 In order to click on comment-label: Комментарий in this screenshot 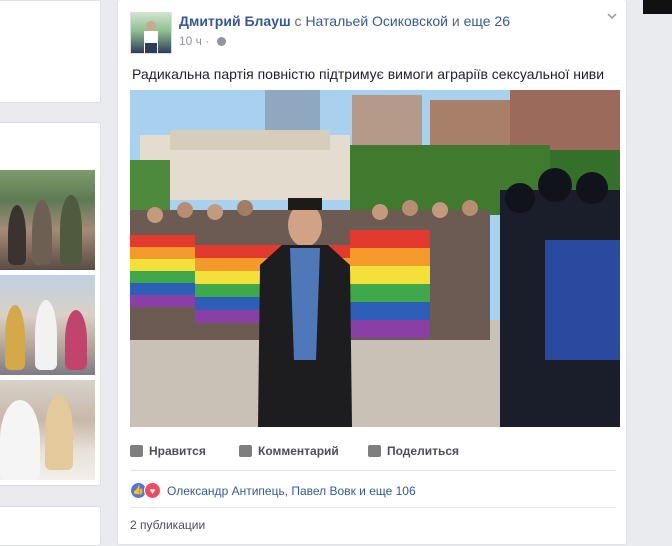, I will do `click(298, 451)`.